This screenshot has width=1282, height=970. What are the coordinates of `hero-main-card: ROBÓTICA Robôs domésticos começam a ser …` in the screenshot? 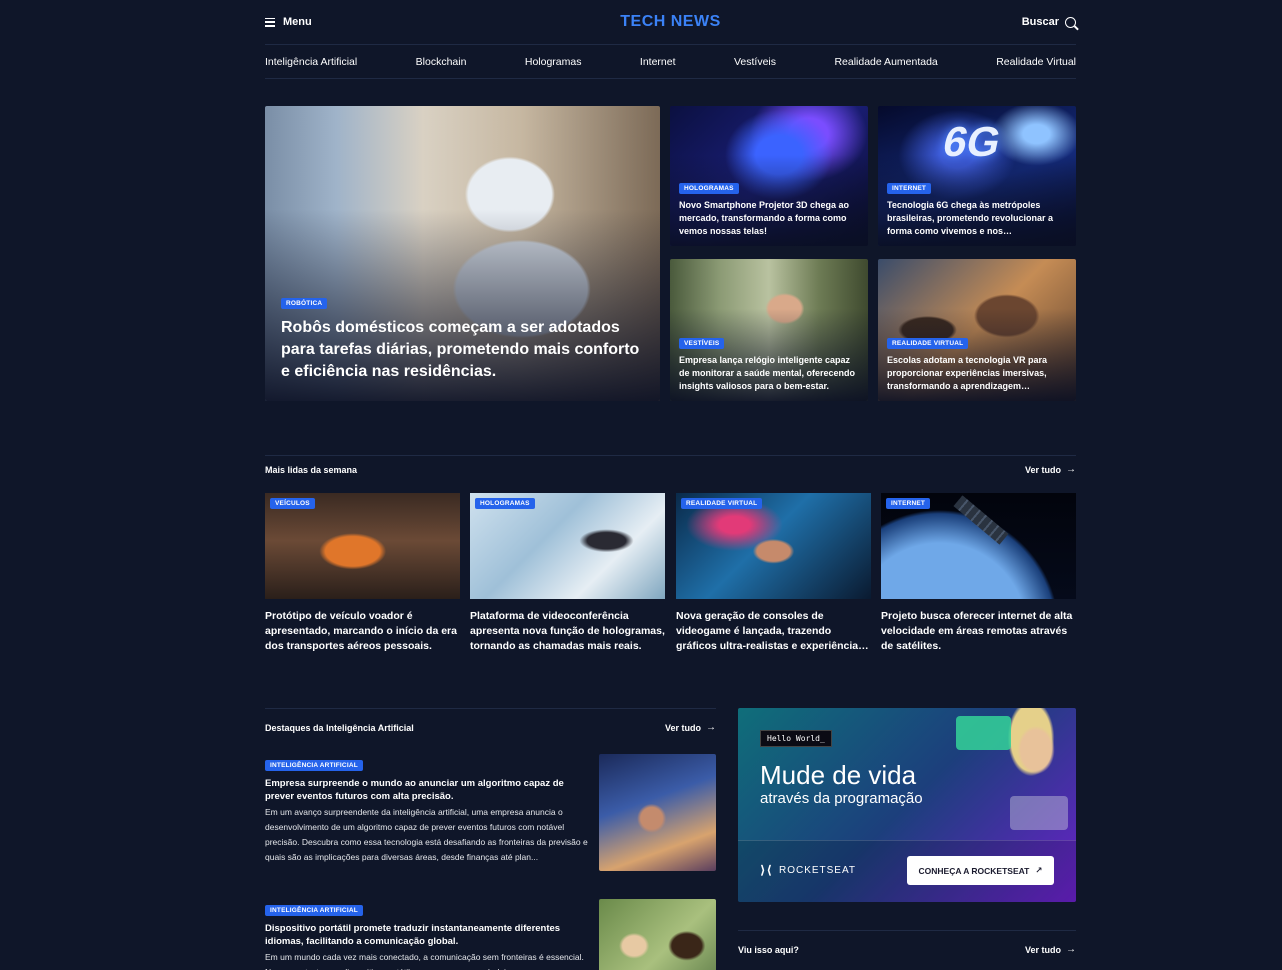 It's located at (462, 253).